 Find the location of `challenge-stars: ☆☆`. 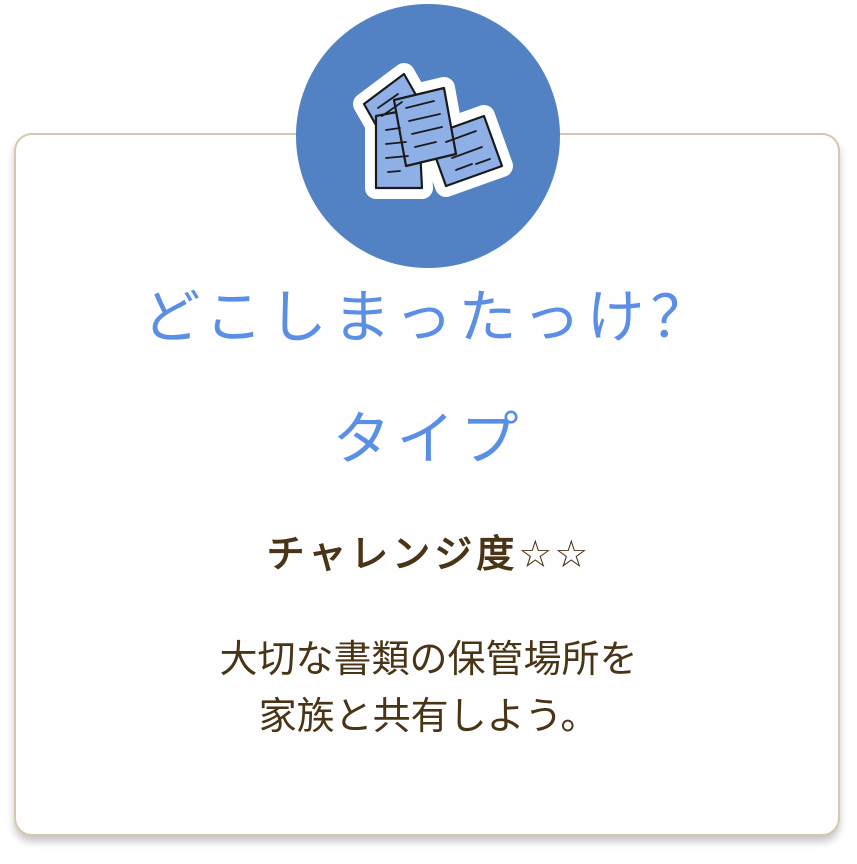

challenge-stars: ☆☆ is located at coordinates (554, 554).